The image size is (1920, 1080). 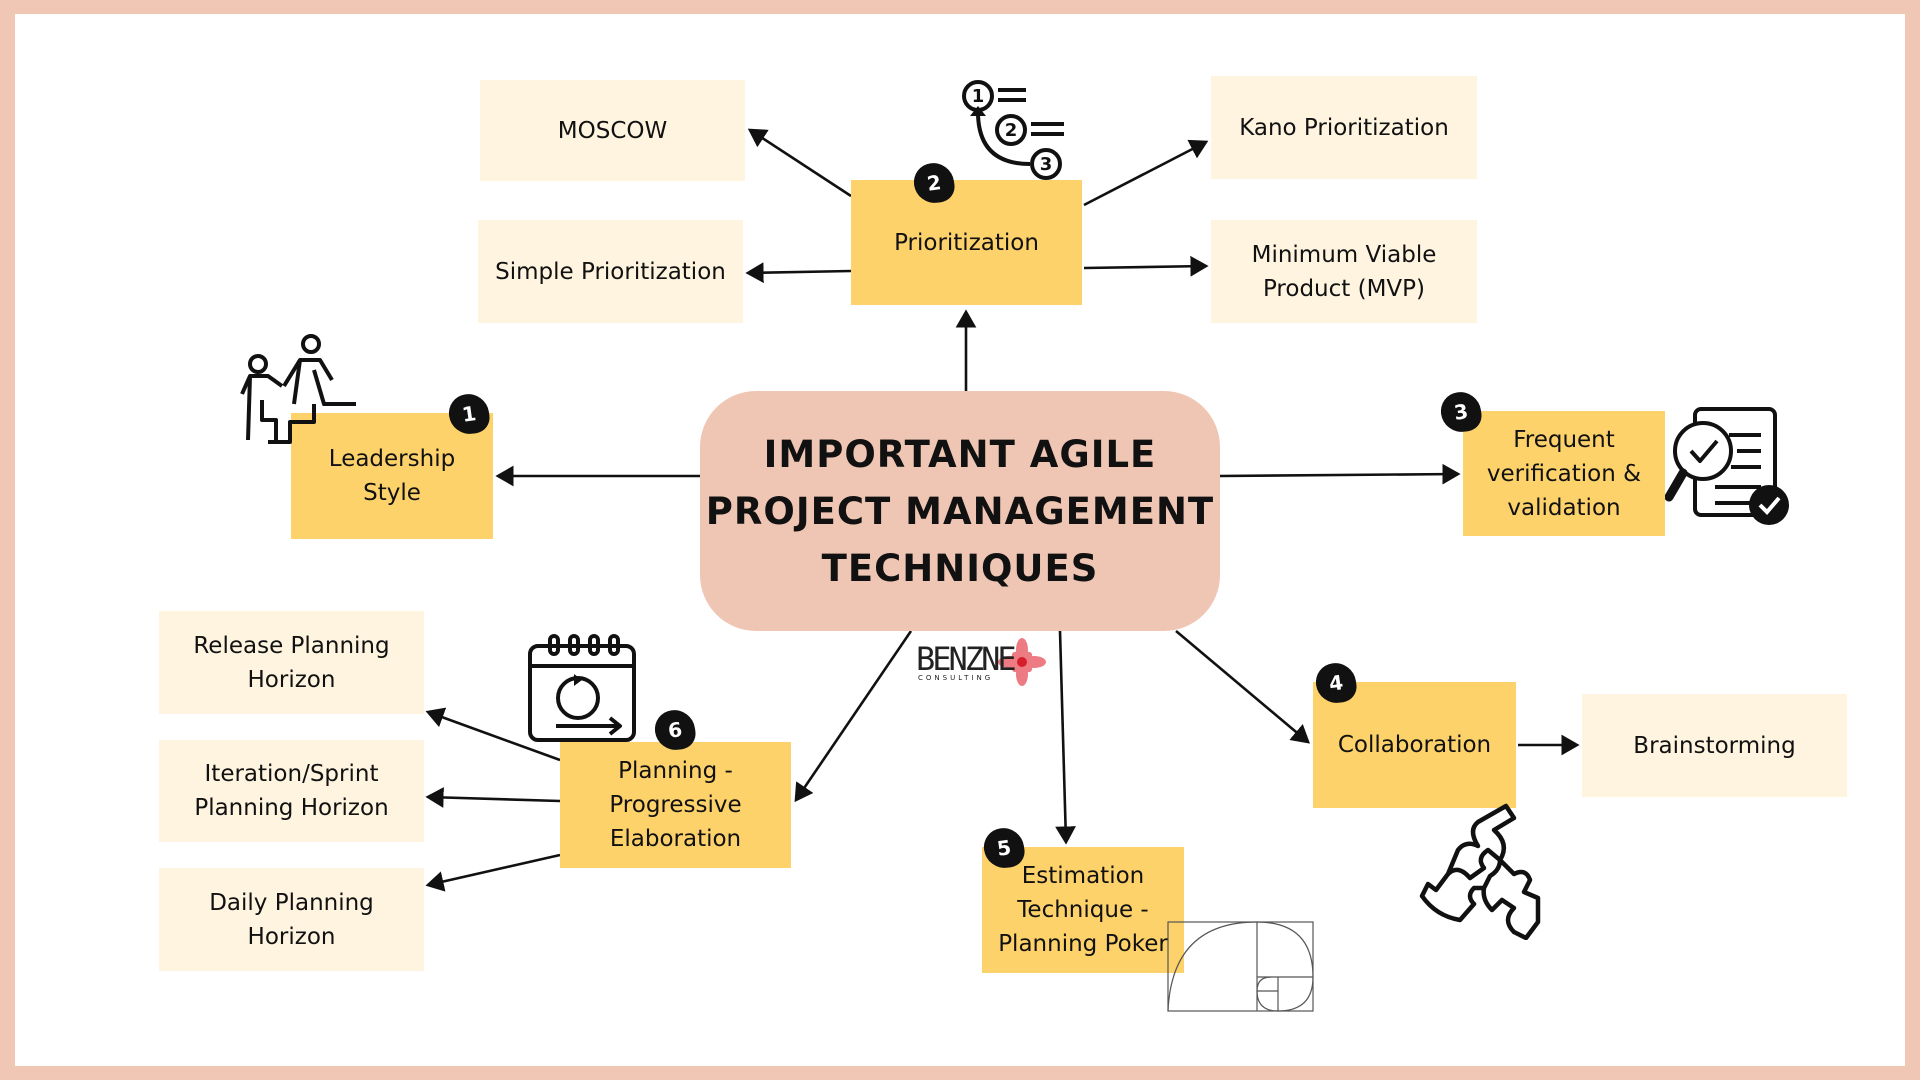 I want to click on technique-label: Progressive, so click(x=675, y=805).